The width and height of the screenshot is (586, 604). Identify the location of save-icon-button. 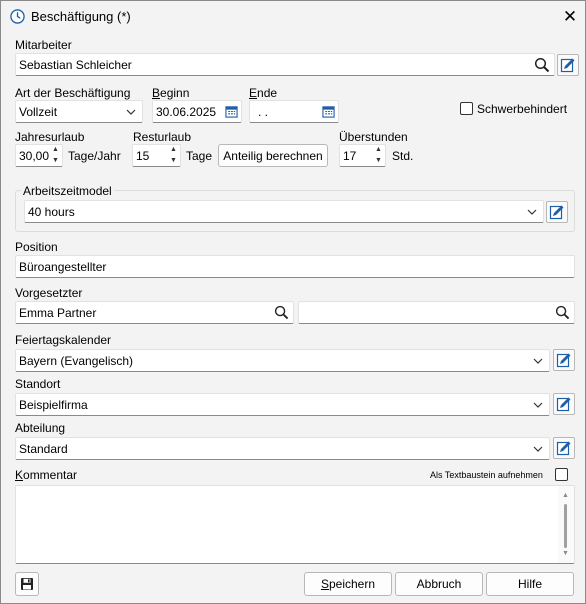
(27, 584).